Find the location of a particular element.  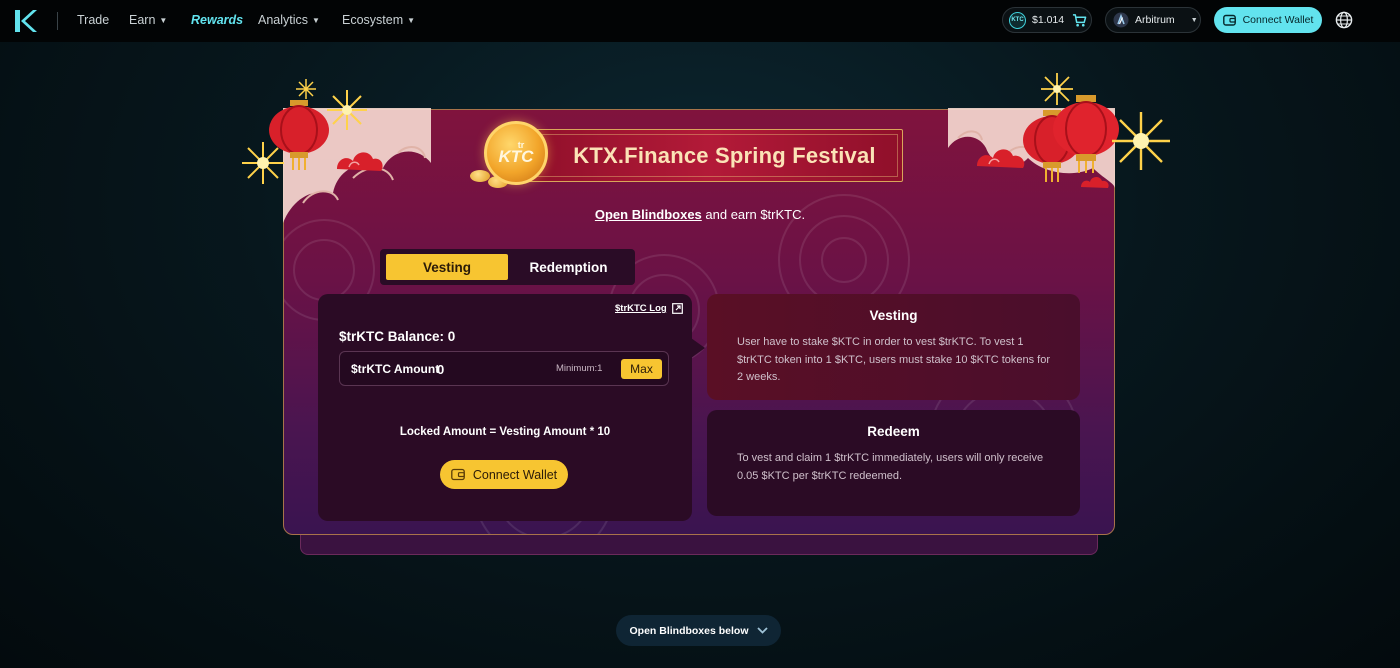

amount-input is located at coordinates (487, 369).